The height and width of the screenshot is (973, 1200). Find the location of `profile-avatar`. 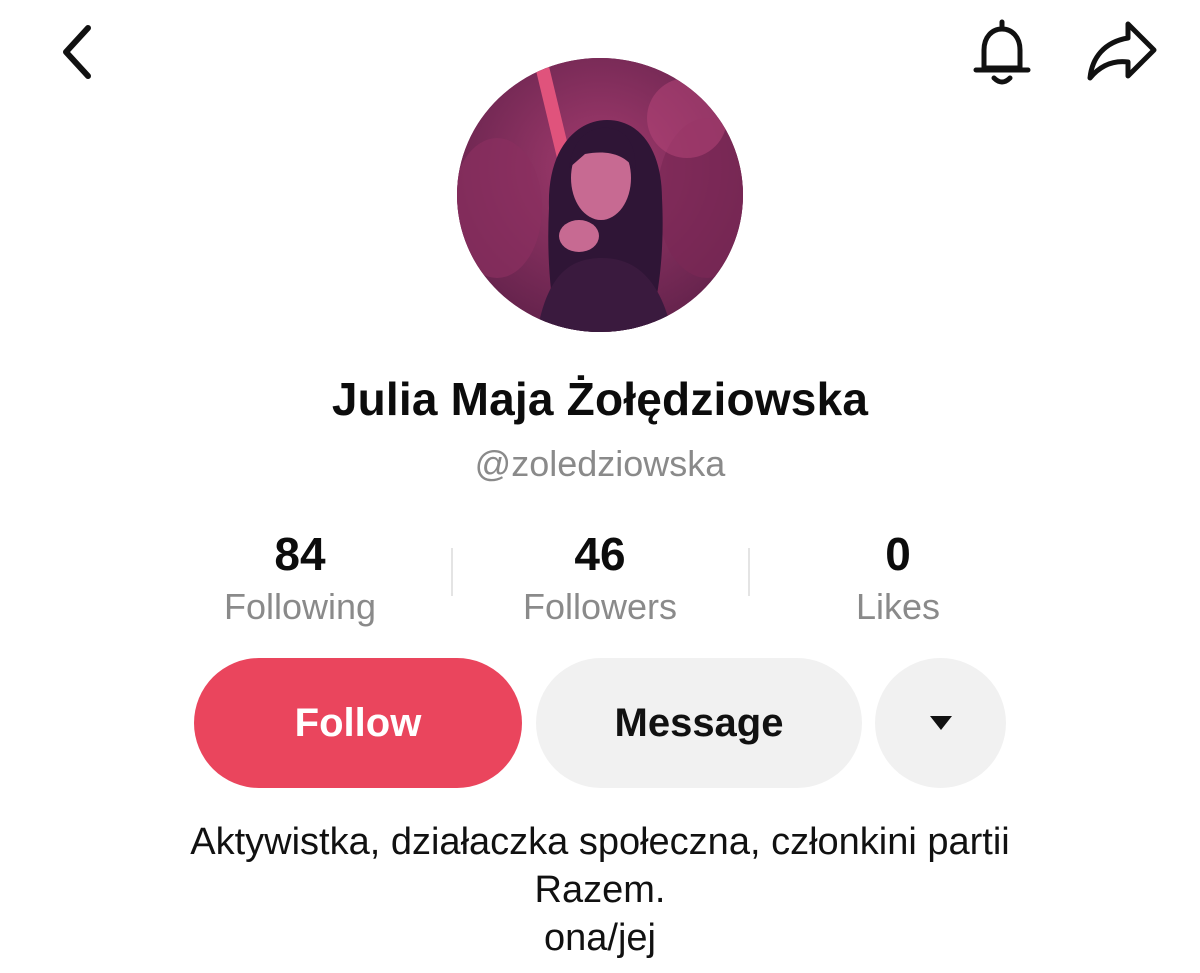

profile-avatar is located at coordinates (600, 195).